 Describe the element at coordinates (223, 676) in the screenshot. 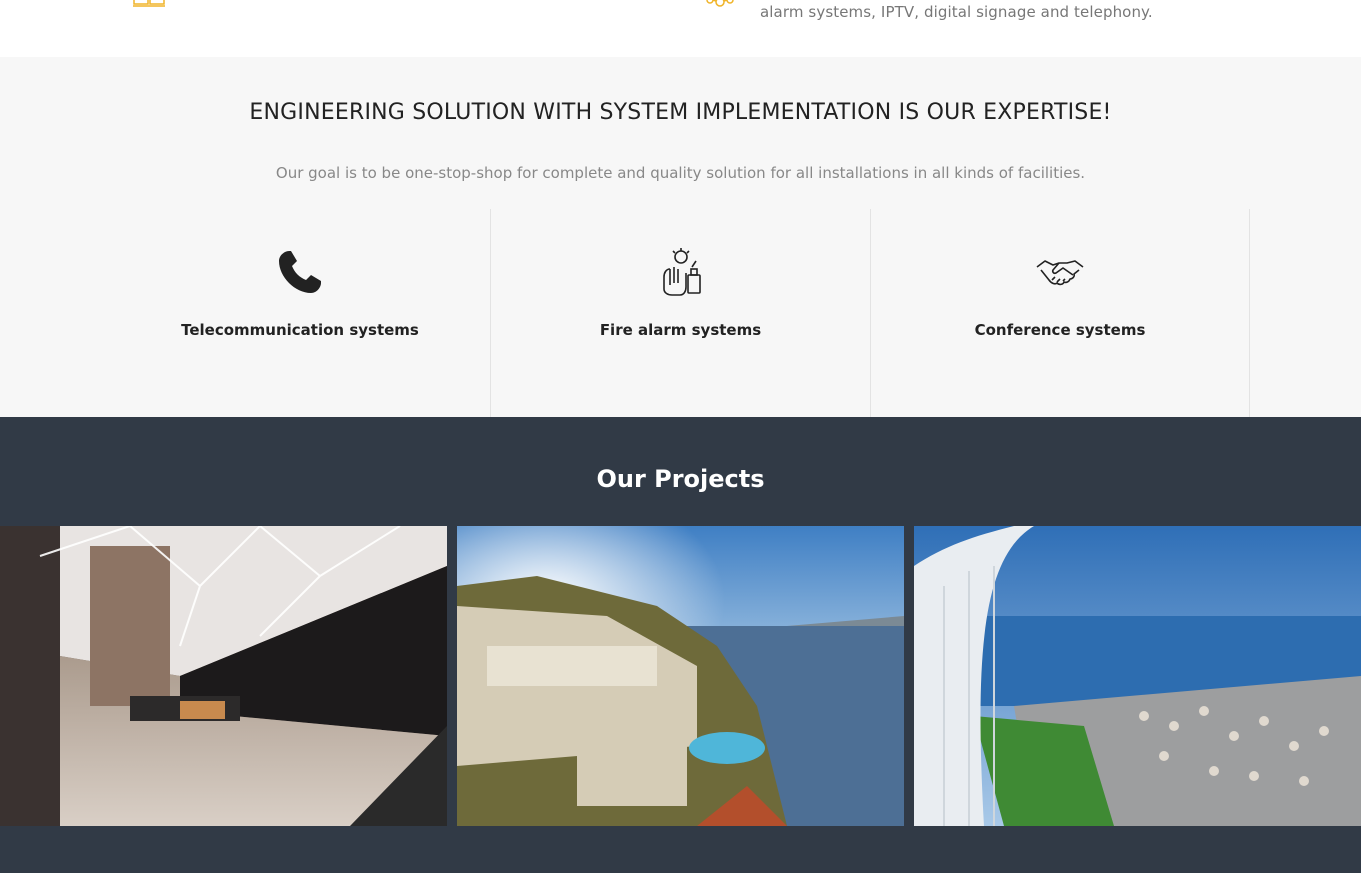

I see `project-hotel-lobby-image` at that location.